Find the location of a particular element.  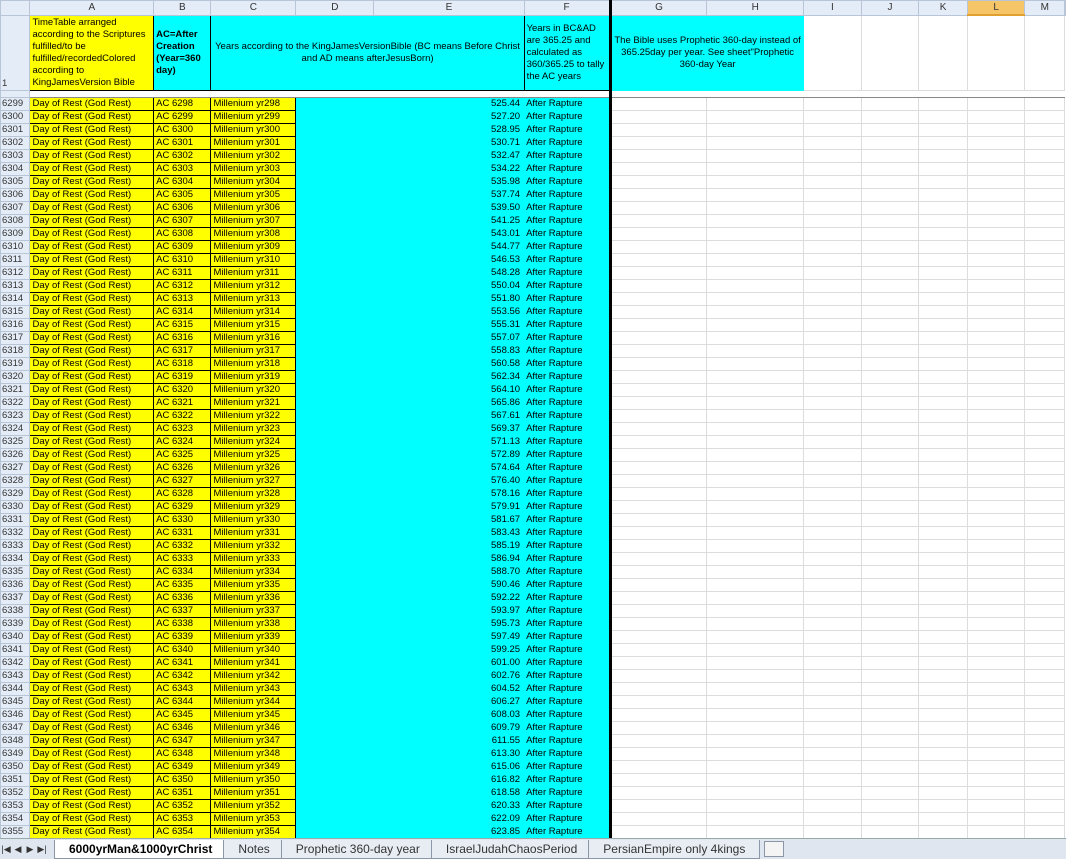

cell-b: AC 6328 is located at coordinates (182, 494).